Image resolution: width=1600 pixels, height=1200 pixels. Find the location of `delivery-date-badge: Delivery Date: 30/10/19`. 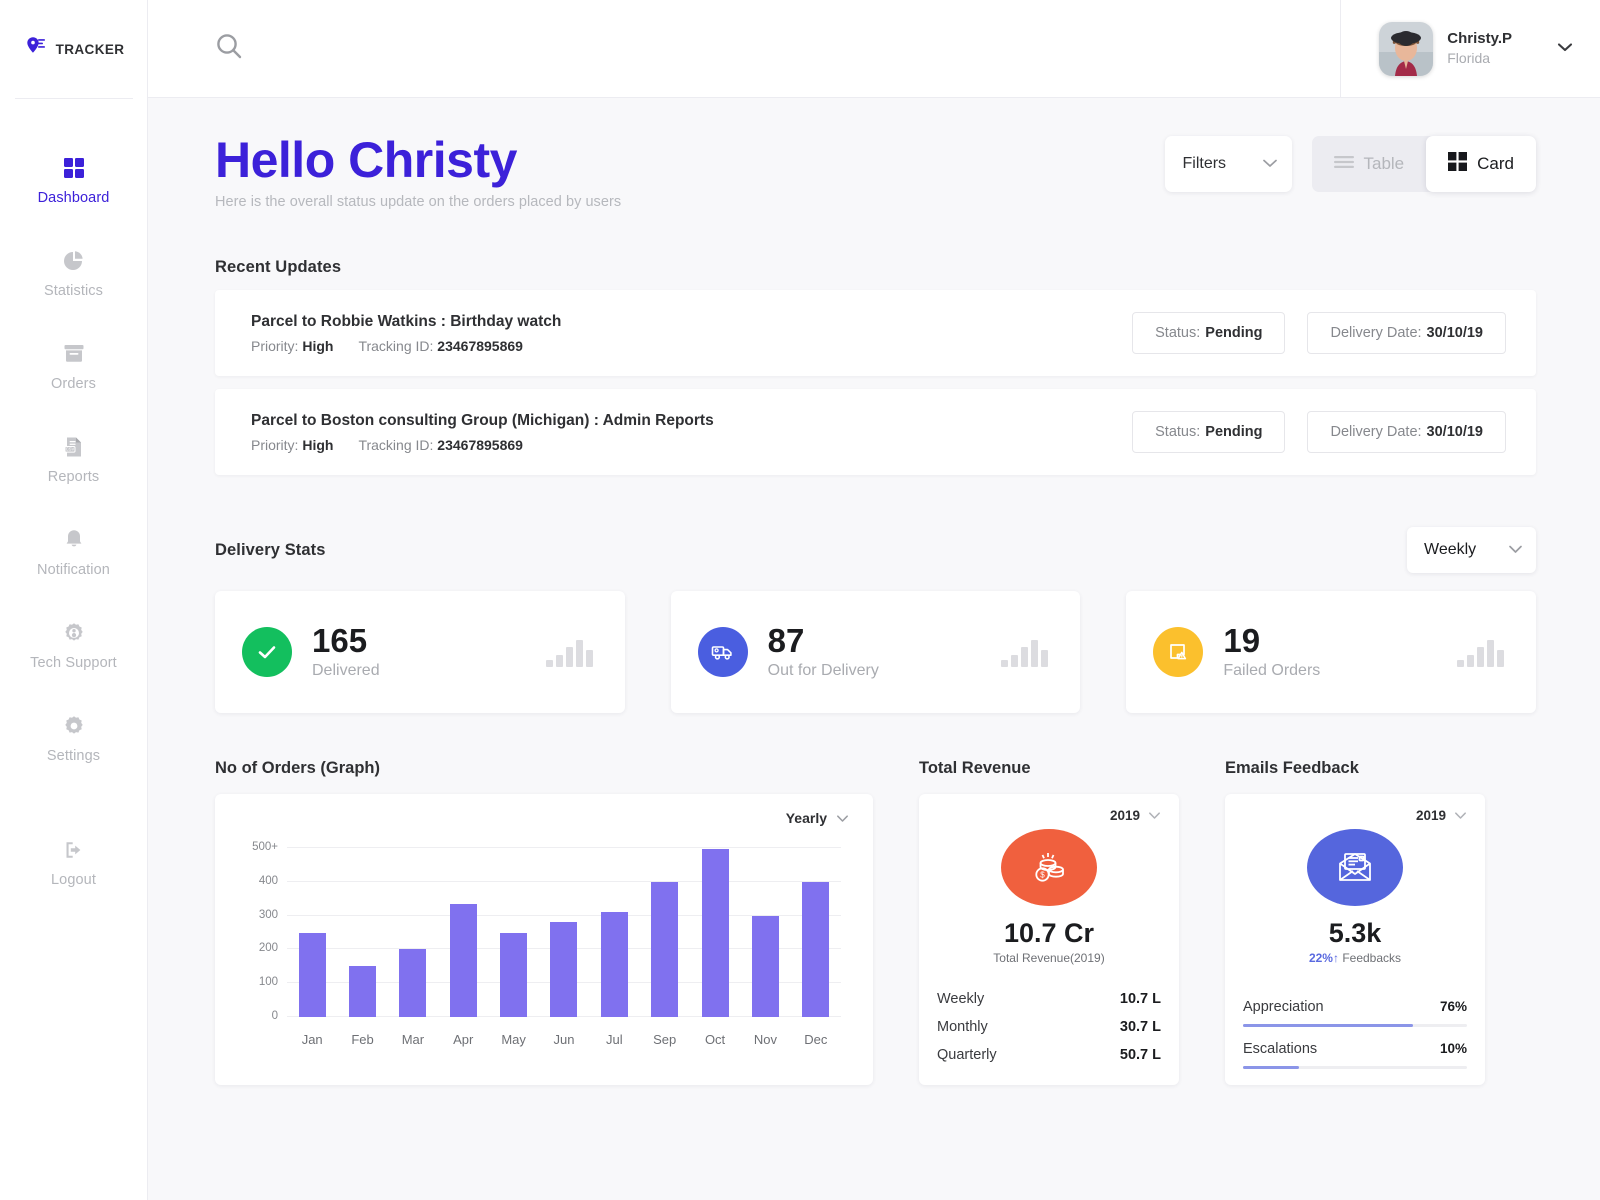

delivery-date-badge: Delivery Date: 30/10/19 is located at coordinates (1406, 432).